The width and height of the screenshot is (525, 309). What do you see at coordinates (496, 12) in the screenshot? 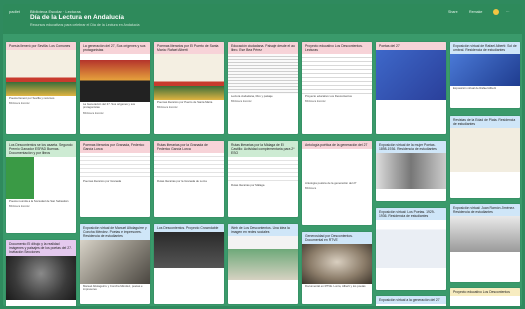
I see `avatar` at bounding box center [496, 12].